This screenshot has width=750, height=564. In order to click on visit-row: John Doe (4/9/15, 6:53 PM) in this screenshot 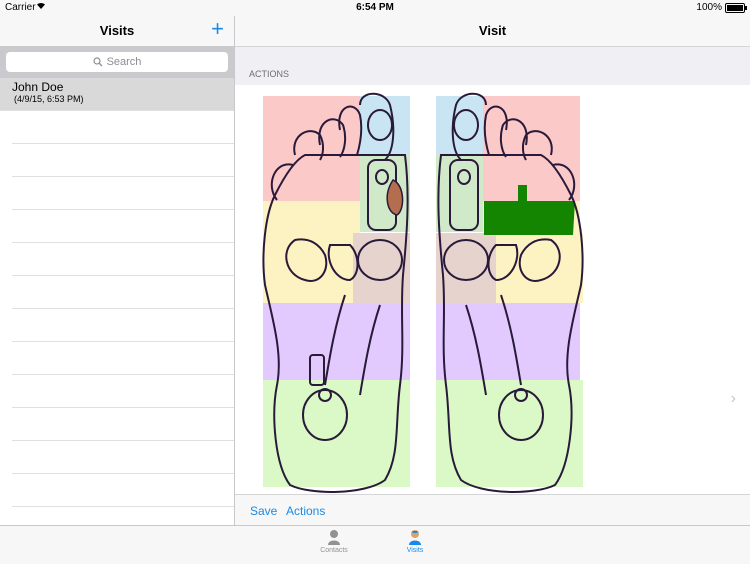, I will do `click(117, 94)`.